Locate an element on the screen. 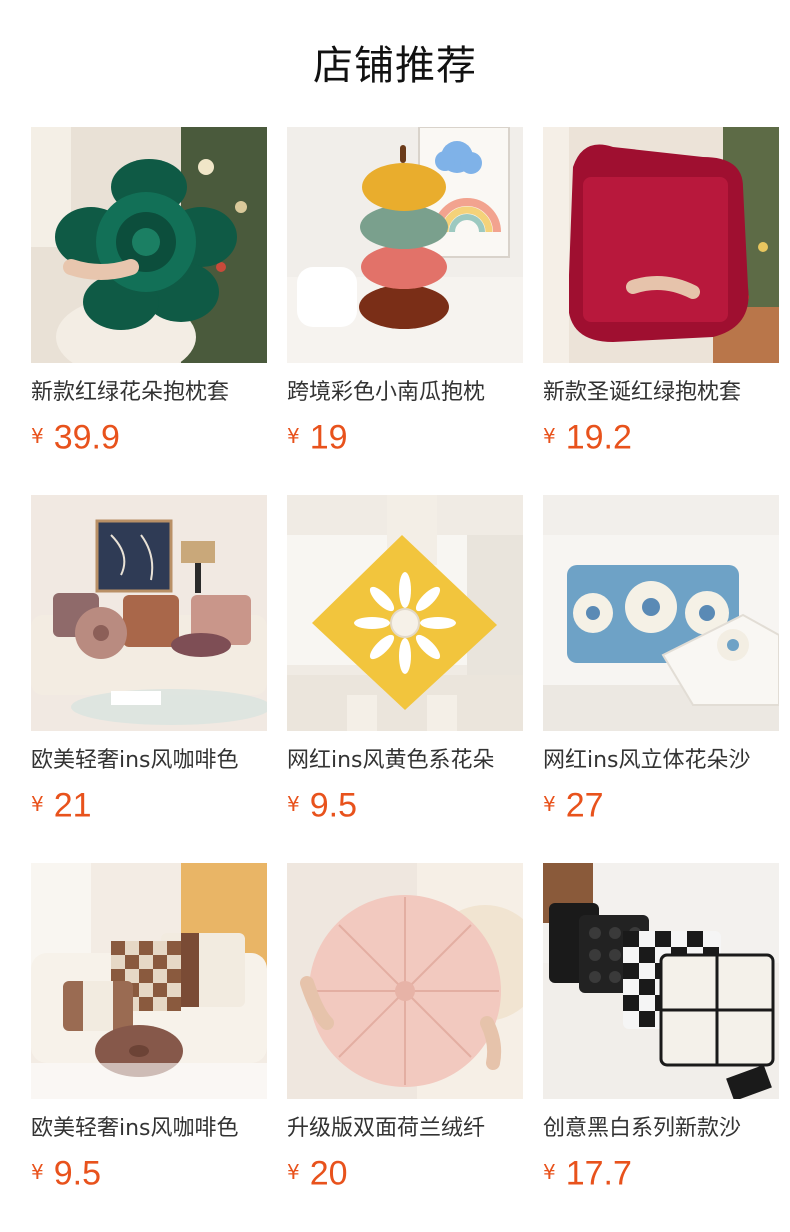 The height and width of the screenshot is (1232, 790). product-price: ¥20 is located at coordinates (405, 1173).